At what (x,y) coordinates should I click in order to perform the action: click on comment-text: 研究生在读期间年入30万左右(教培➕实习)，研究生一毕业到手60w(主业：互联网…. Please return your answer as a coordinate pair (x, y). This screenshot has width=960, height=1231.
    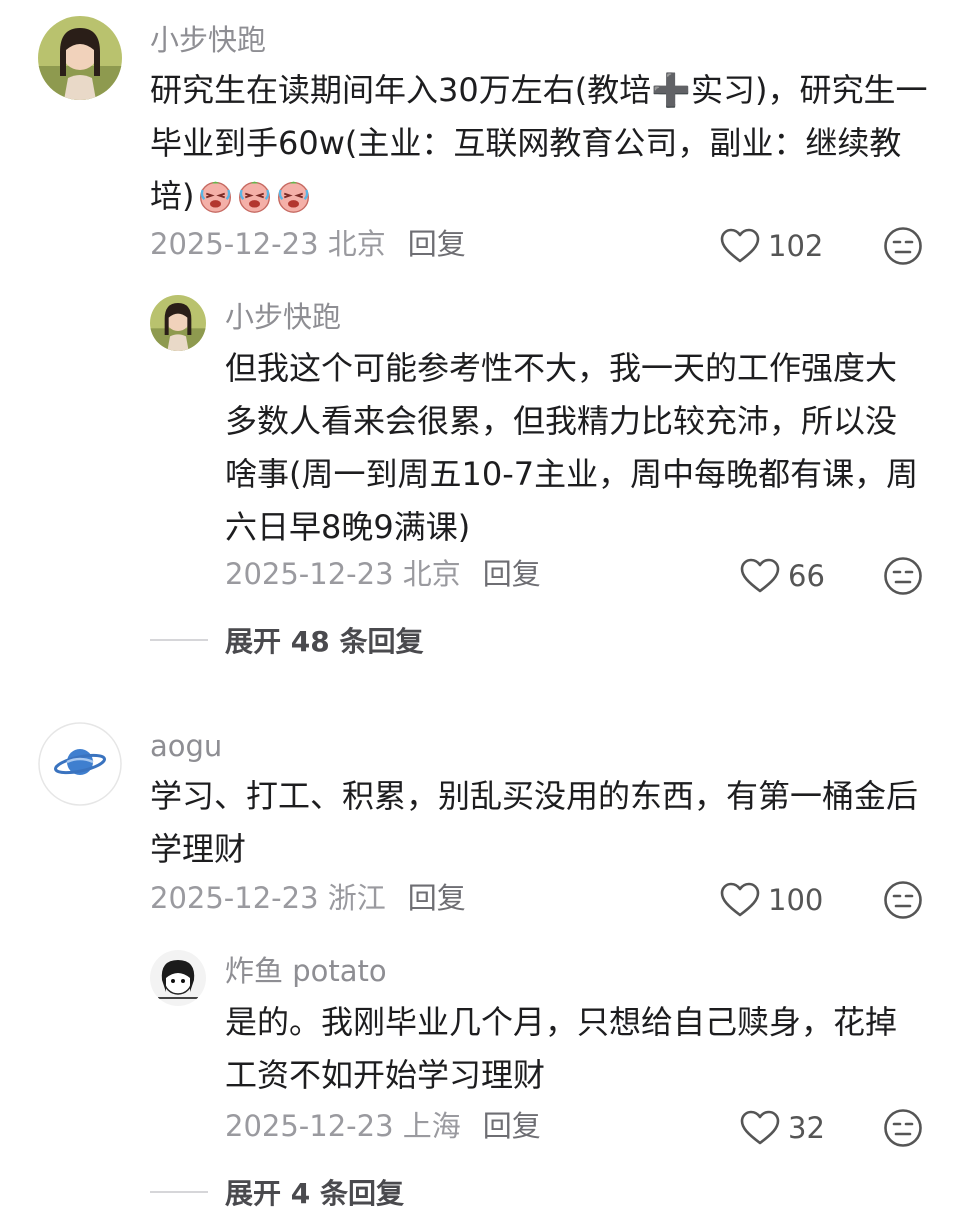
    Looking at the image, I should click on (539, 143).